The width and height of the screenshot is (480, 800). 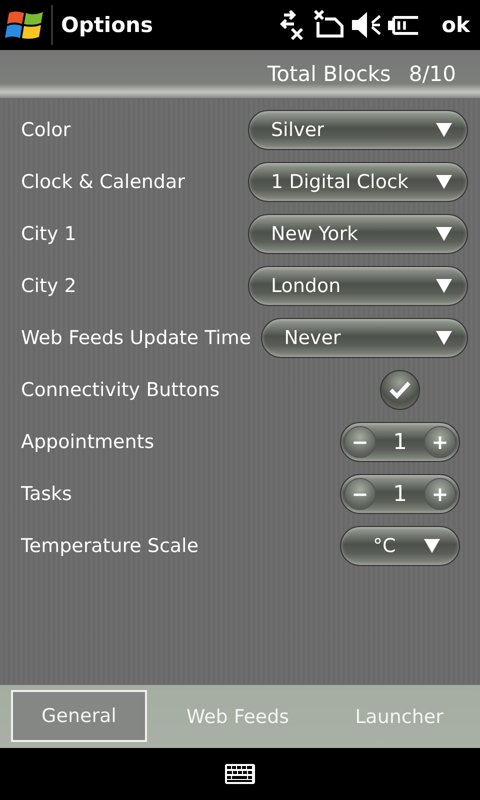 What do you see at coordinates (358, 130) in the screenshot?
I see `dropdown: Silver` at bounding box center [358, 130].